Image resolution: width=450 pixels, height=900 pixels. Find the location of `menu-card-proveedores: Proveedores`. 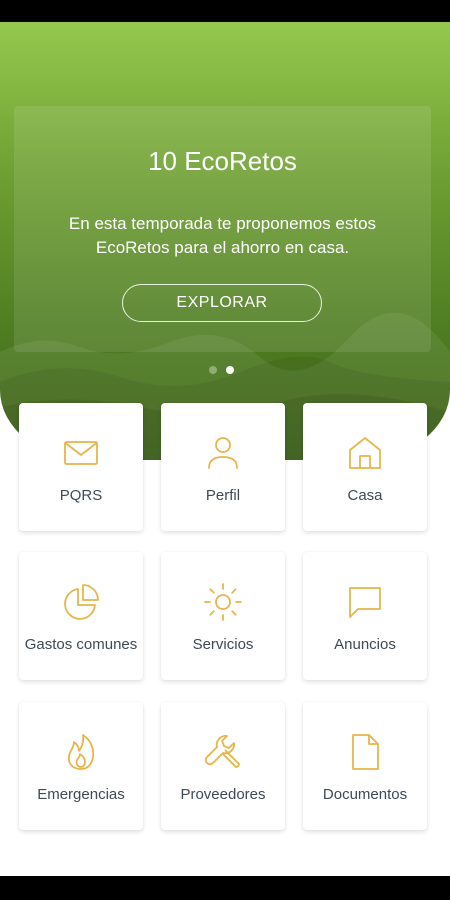

menu-card-proveedores: Proveedores is located at coordinates (223, 766).